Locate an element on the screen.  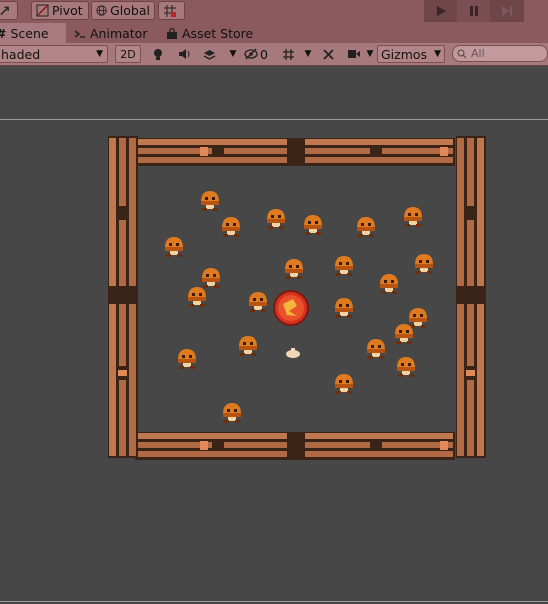
scene-view-toolbar: haded ▼ 2D ▼ 0 ▼ ▼ Gizmos ▼ All is located at coordinates (274, 54).